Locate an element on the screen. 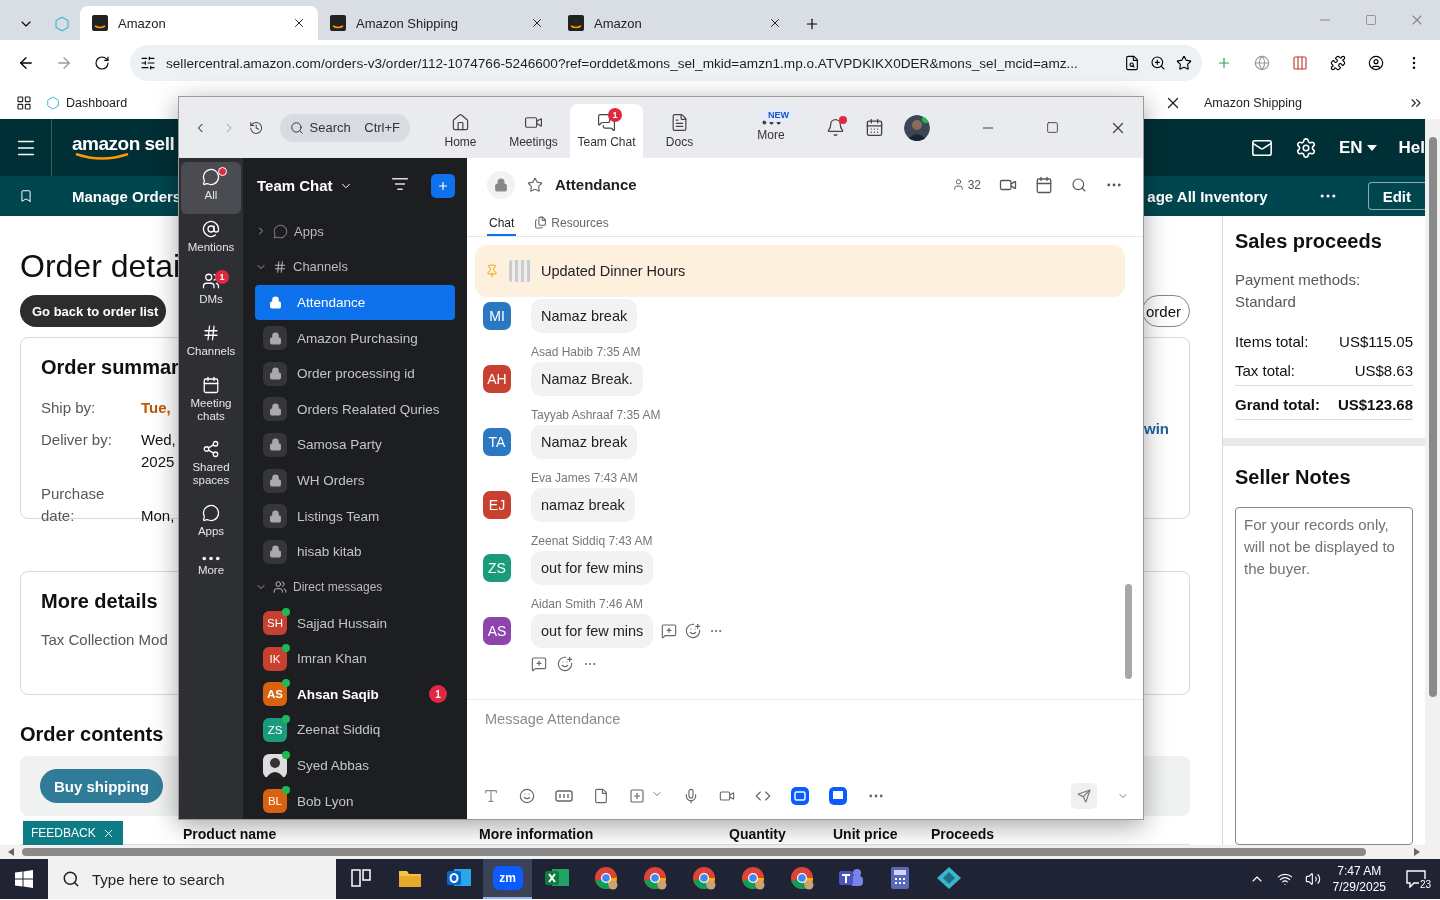 This screenshot has width=1440, height=900. seller-notes-field: For your records only, will not be displayed to the buyer. is located at coordinates (1324, 676).